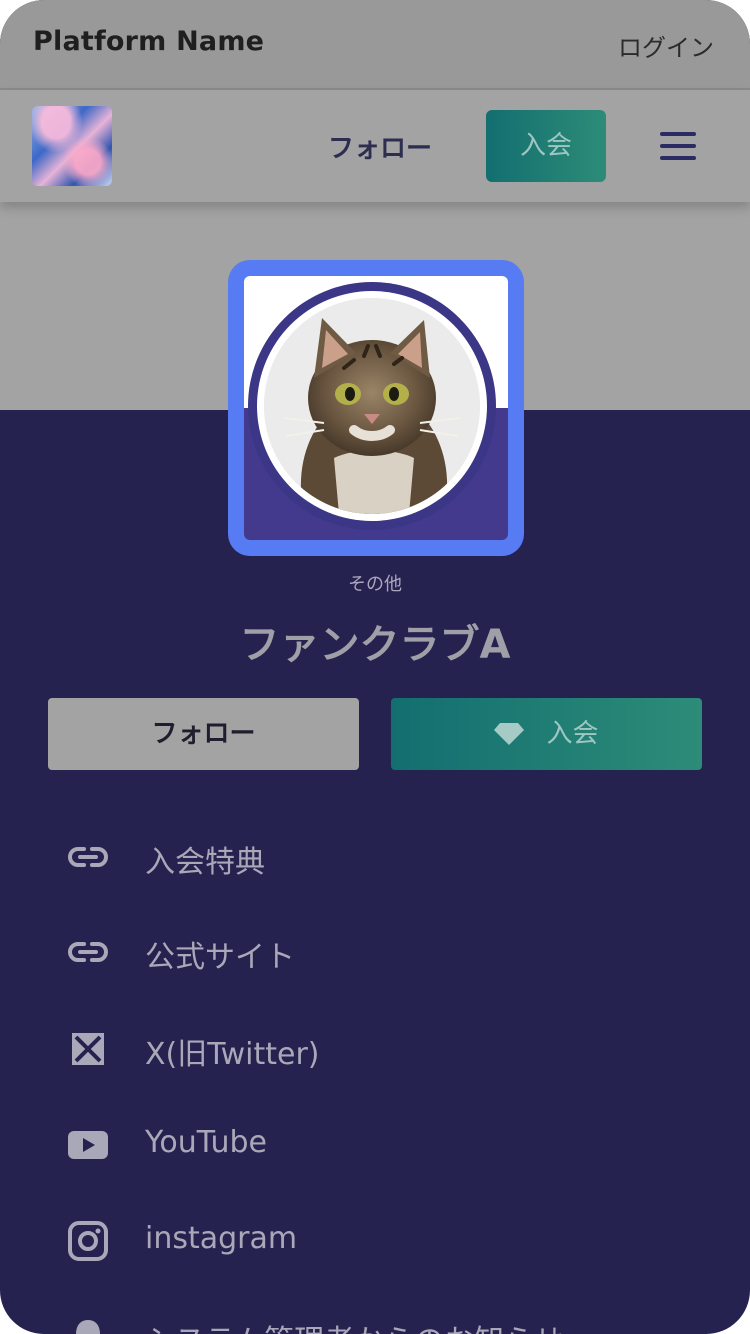  I want to click on link-item-x: X(旧Twitter), so click(386, 1049).